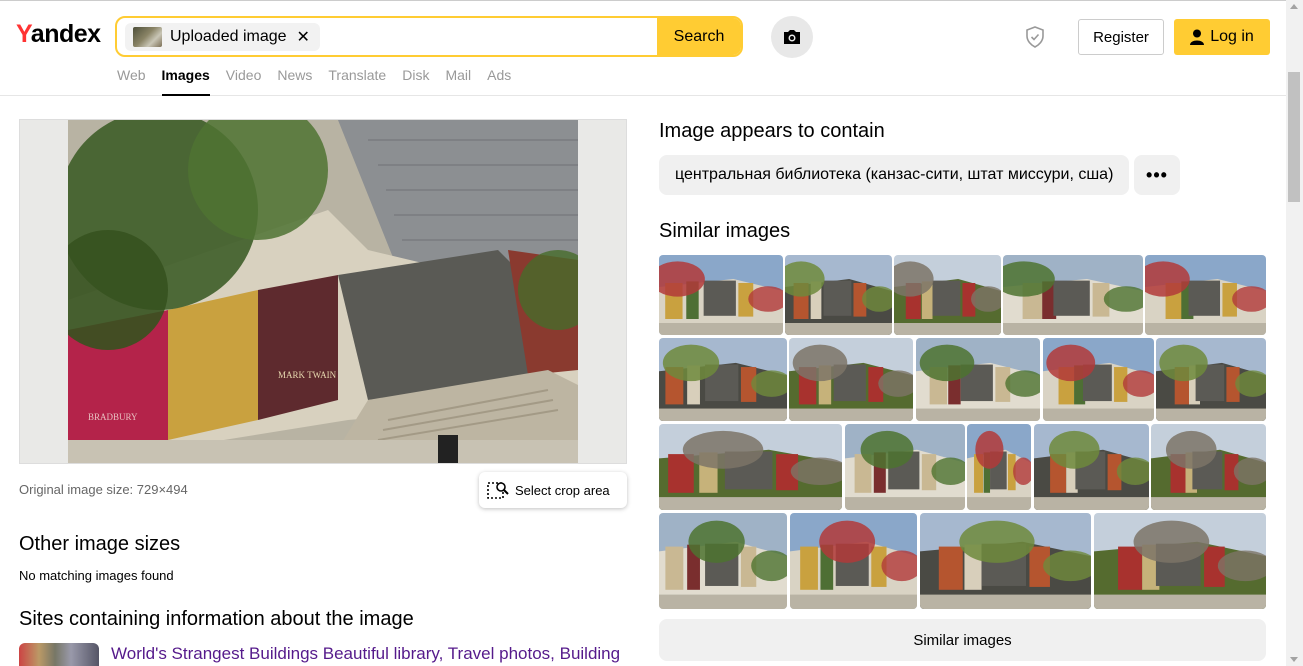  I want to click on crop-label: Select crop area, so click(562, 490).